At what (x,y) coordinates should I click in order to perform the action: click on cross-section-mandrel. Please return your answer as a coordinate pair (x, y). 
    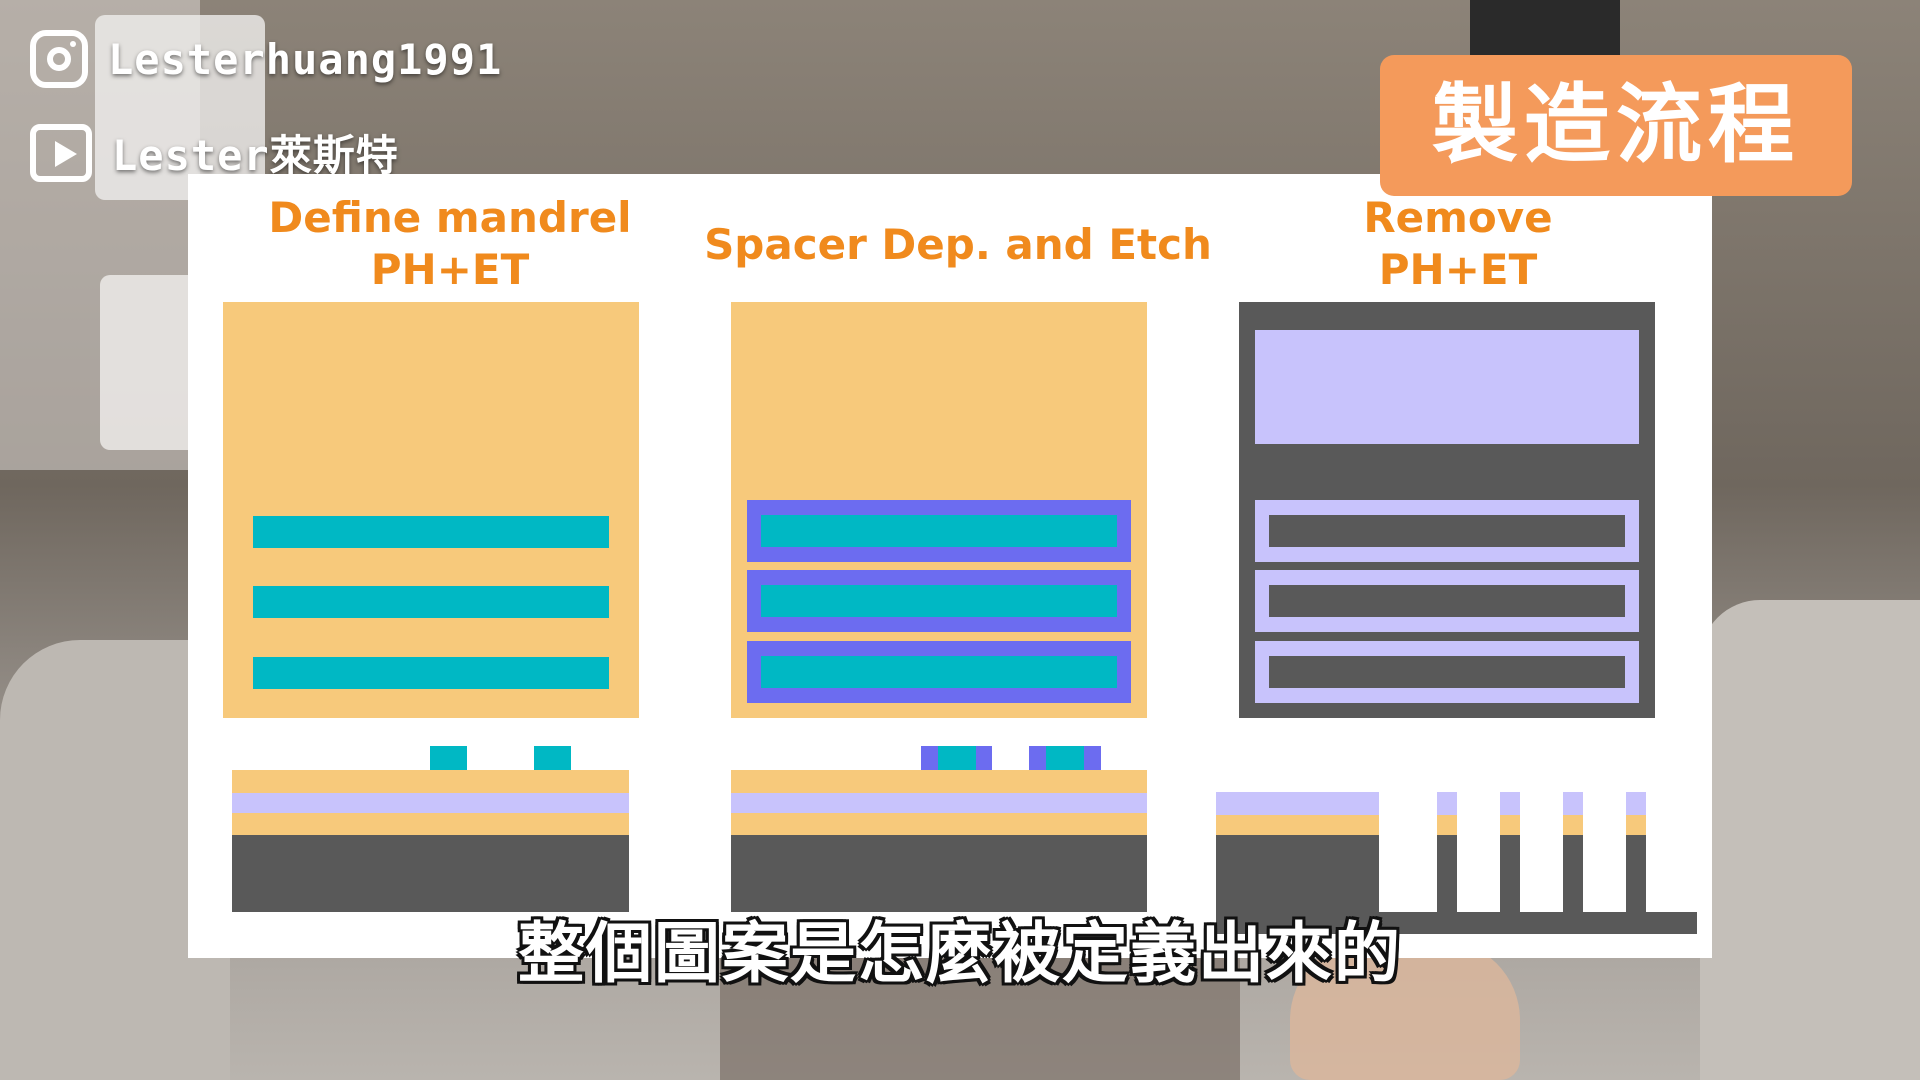
    Looking at the image, I should click on (430, 829).